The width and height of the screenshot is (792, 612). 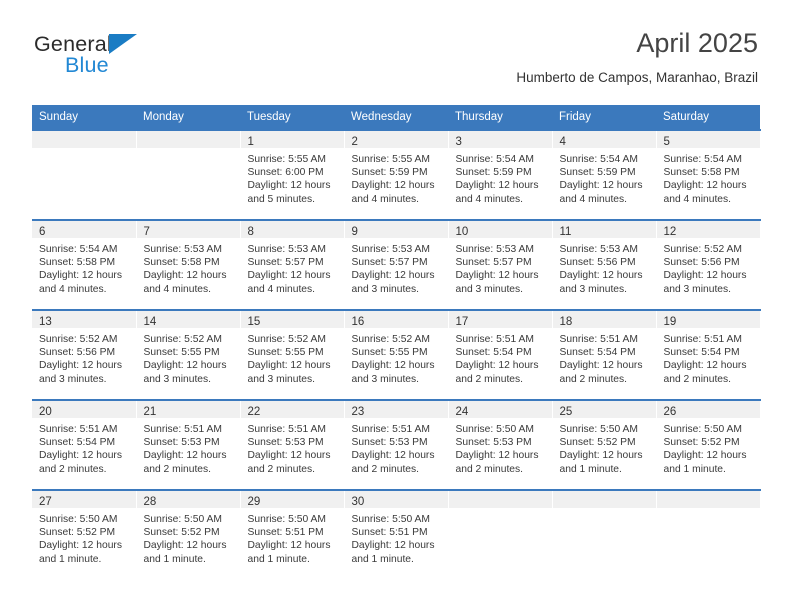 What do you see at coordinates (188, 229) in the screenshot?
I see `day-number-band: 7` at bounding box center [188, 229].